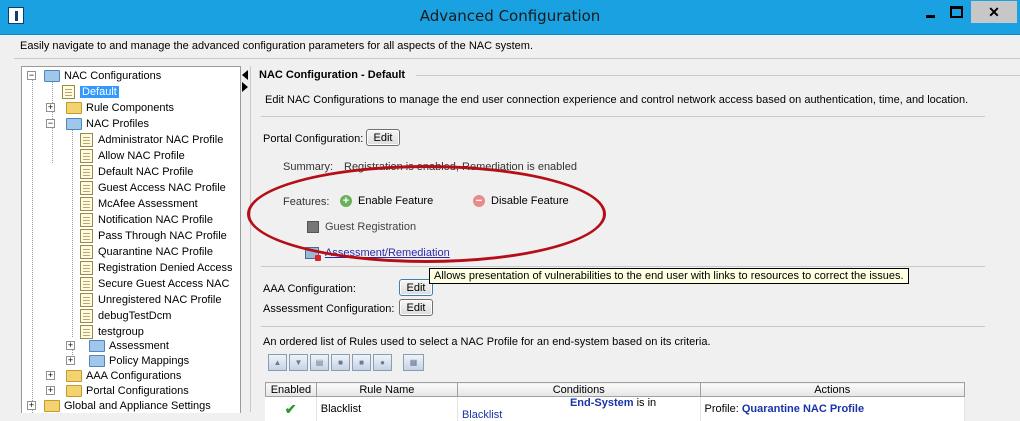 The width and height of the screenshot is (1020, 421). I want to click on plus-circle-icon: +, so click(346, 201).